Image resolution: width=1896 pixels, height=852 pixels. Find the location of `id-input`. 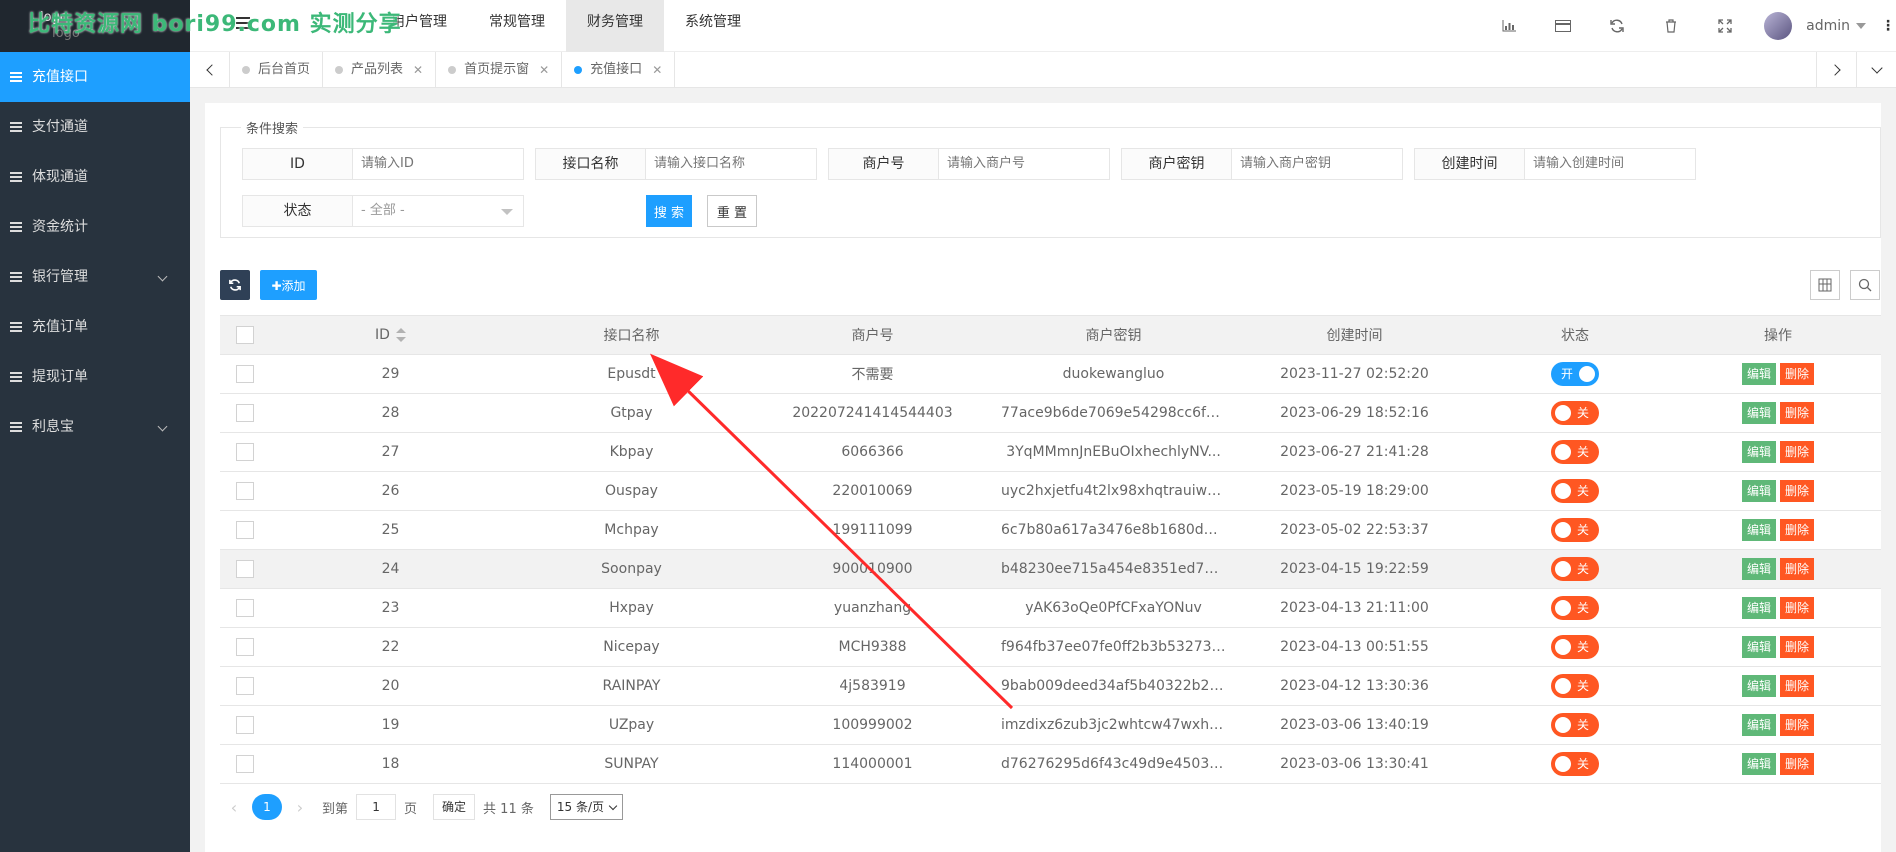

id-input is located at coordinates (438, 164).